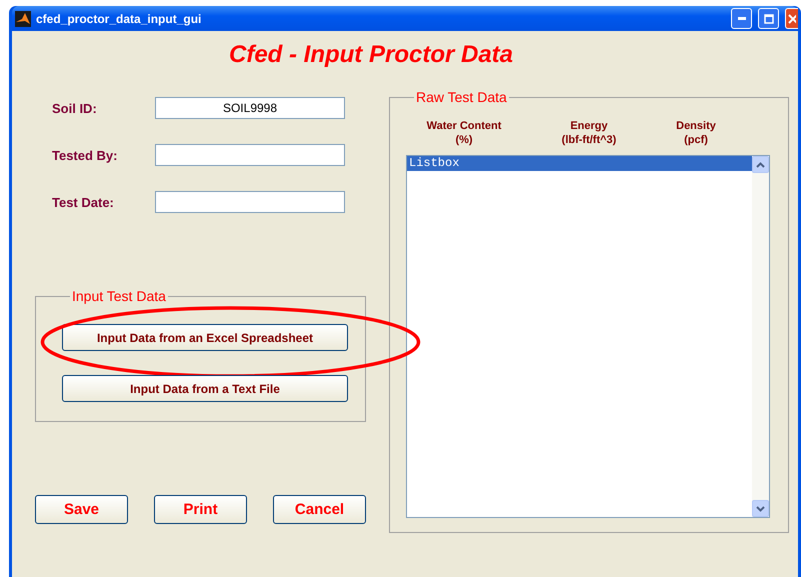 The image size is (801, 577). I want to click on action-button: Save, so click(81, 509).